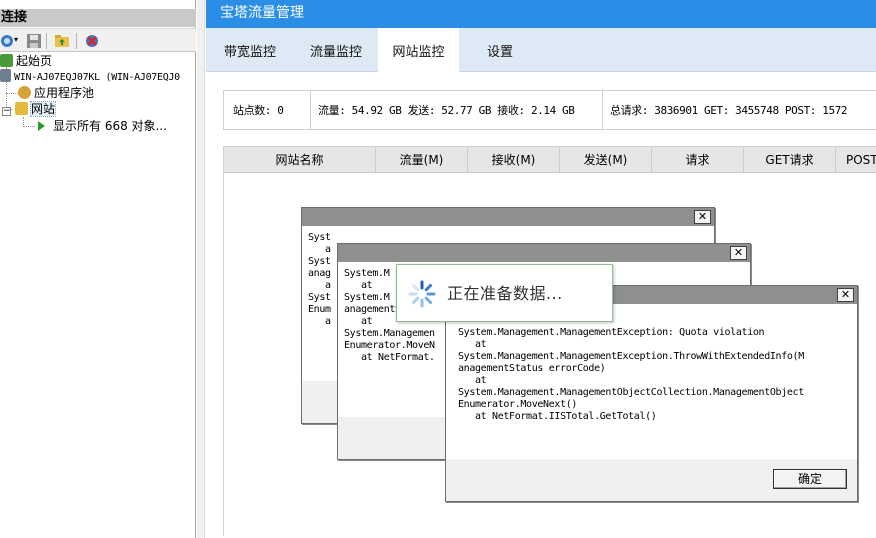 This screenshot has width=876, height=538. Describe the element at coordinates (6, 111) in the screenshot. I see `collapse-icon: −` at that location.